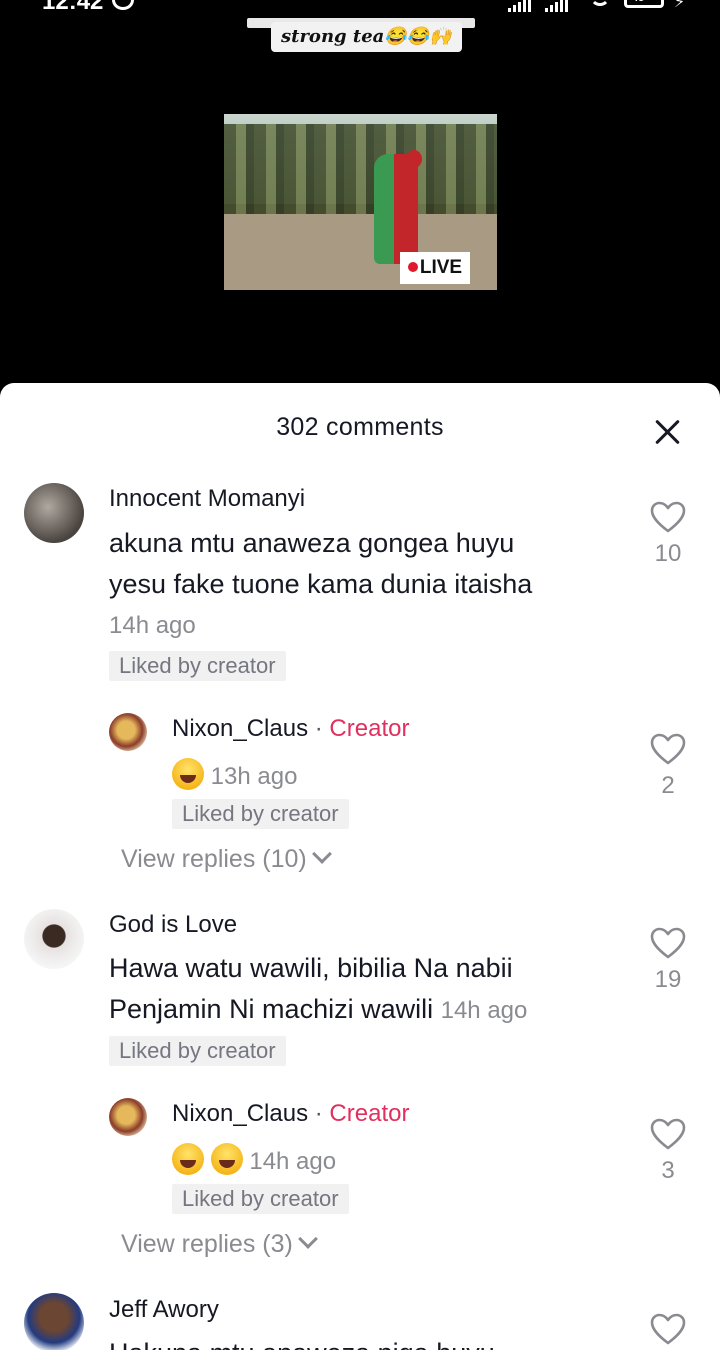  What do you see at coordinates (441, 267) in the screenshot?
I see `live-label: LIVE` at bounding box center [441, 267].